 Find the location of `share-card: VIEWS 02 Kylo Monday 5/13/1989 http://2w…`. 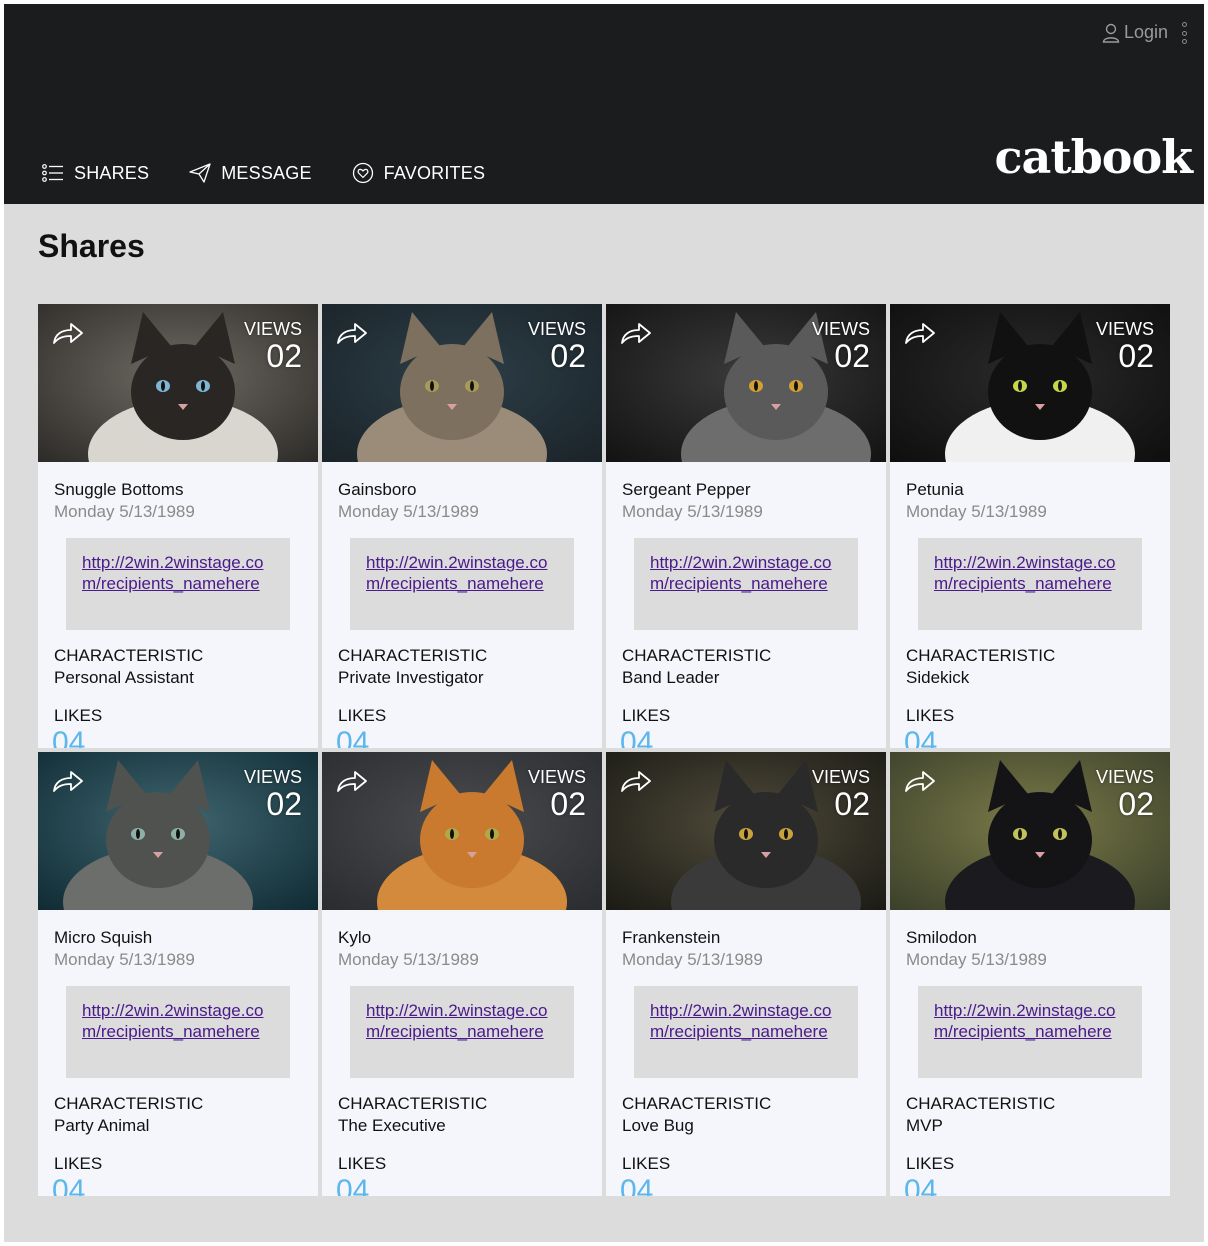

share-card: VIEWS 02 Kylo Monday 5/13/1989 http://2w… is located at coordinates (462, 974).